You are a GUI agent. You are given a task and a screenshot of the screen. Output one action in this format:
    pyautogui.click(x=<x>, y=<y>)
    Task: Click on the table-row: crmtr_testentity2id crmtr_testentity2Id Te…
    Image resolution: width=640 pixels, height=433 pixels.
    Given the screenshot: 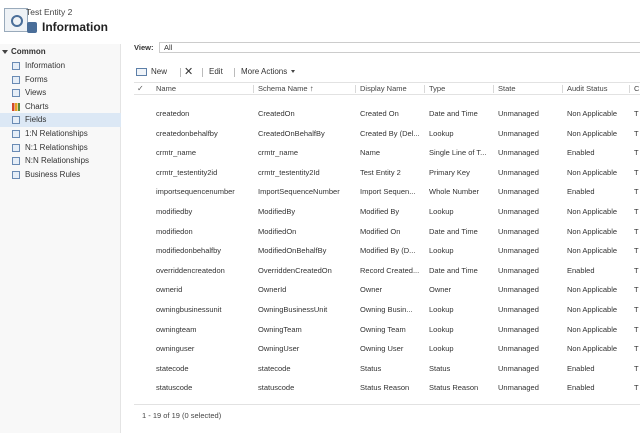 What is the action you would take?
    pyautogui.click(x=387, y=173)
    